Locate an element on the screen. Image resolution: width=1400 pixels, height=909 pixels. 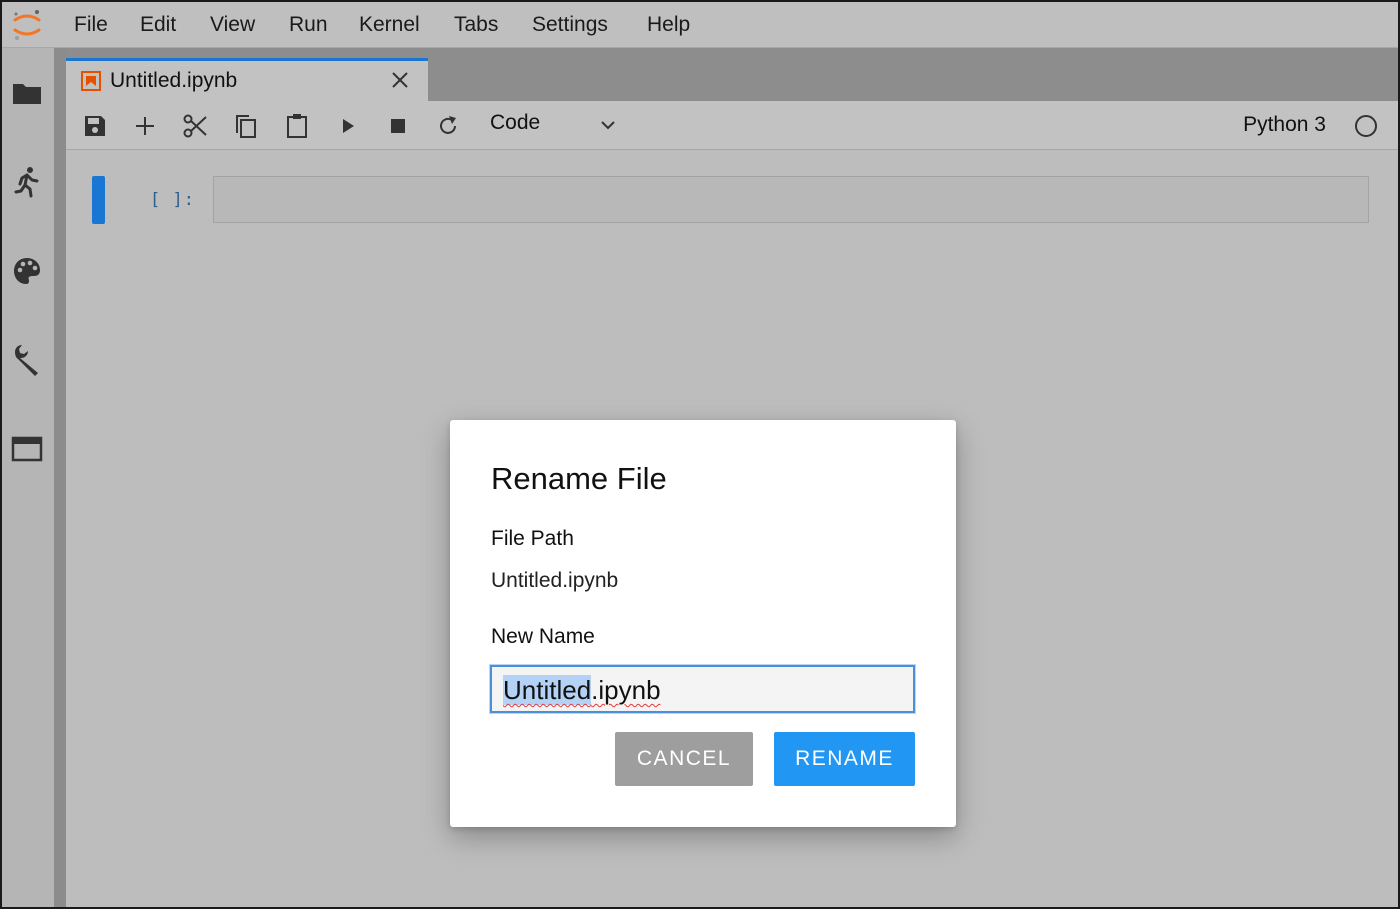
kernel-name: Python 3 is located at coordinates (1284, 125).